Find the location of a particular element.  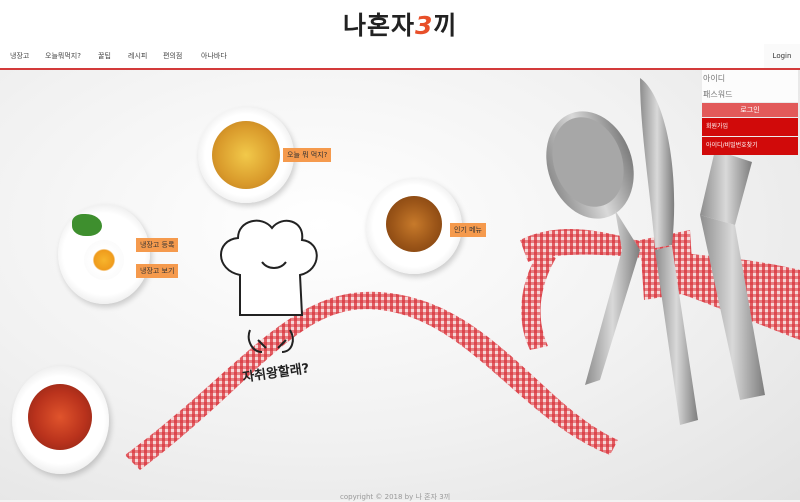

nav-item-tips: 꿀팁 is located at coordinates (104, 56).